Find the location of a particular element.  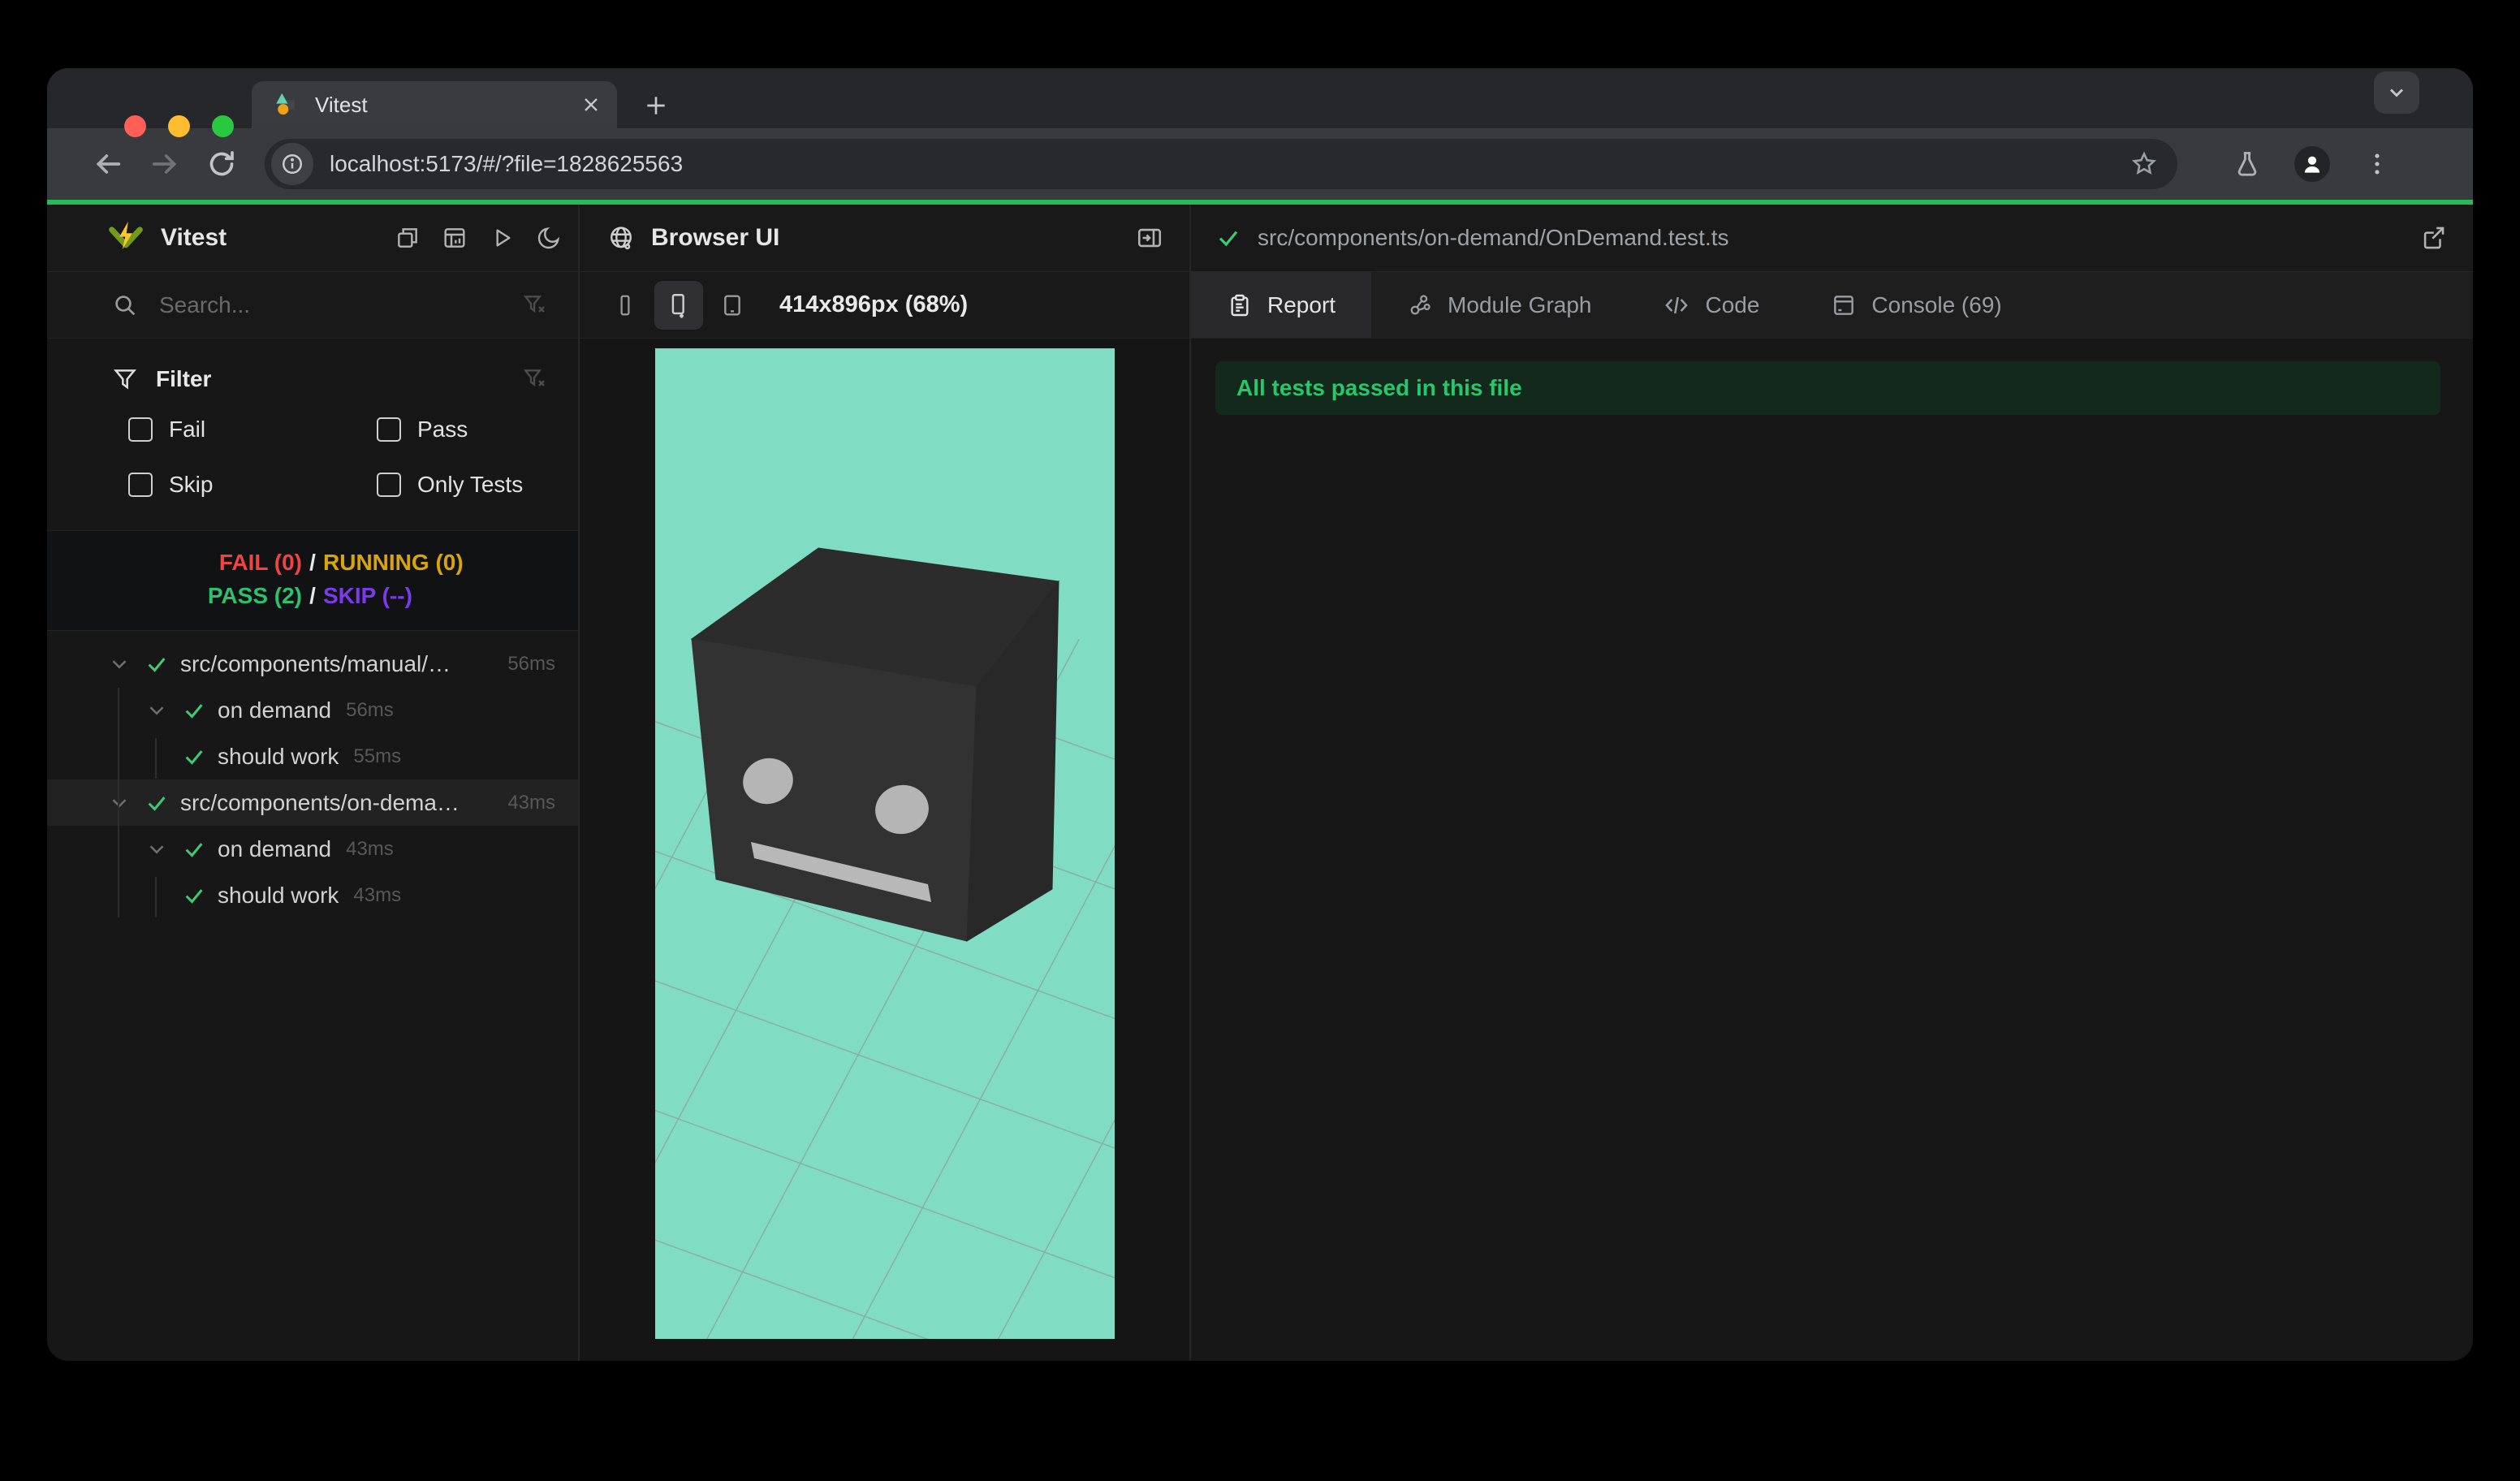

traffic-lights is located at coordinates (179, 126).